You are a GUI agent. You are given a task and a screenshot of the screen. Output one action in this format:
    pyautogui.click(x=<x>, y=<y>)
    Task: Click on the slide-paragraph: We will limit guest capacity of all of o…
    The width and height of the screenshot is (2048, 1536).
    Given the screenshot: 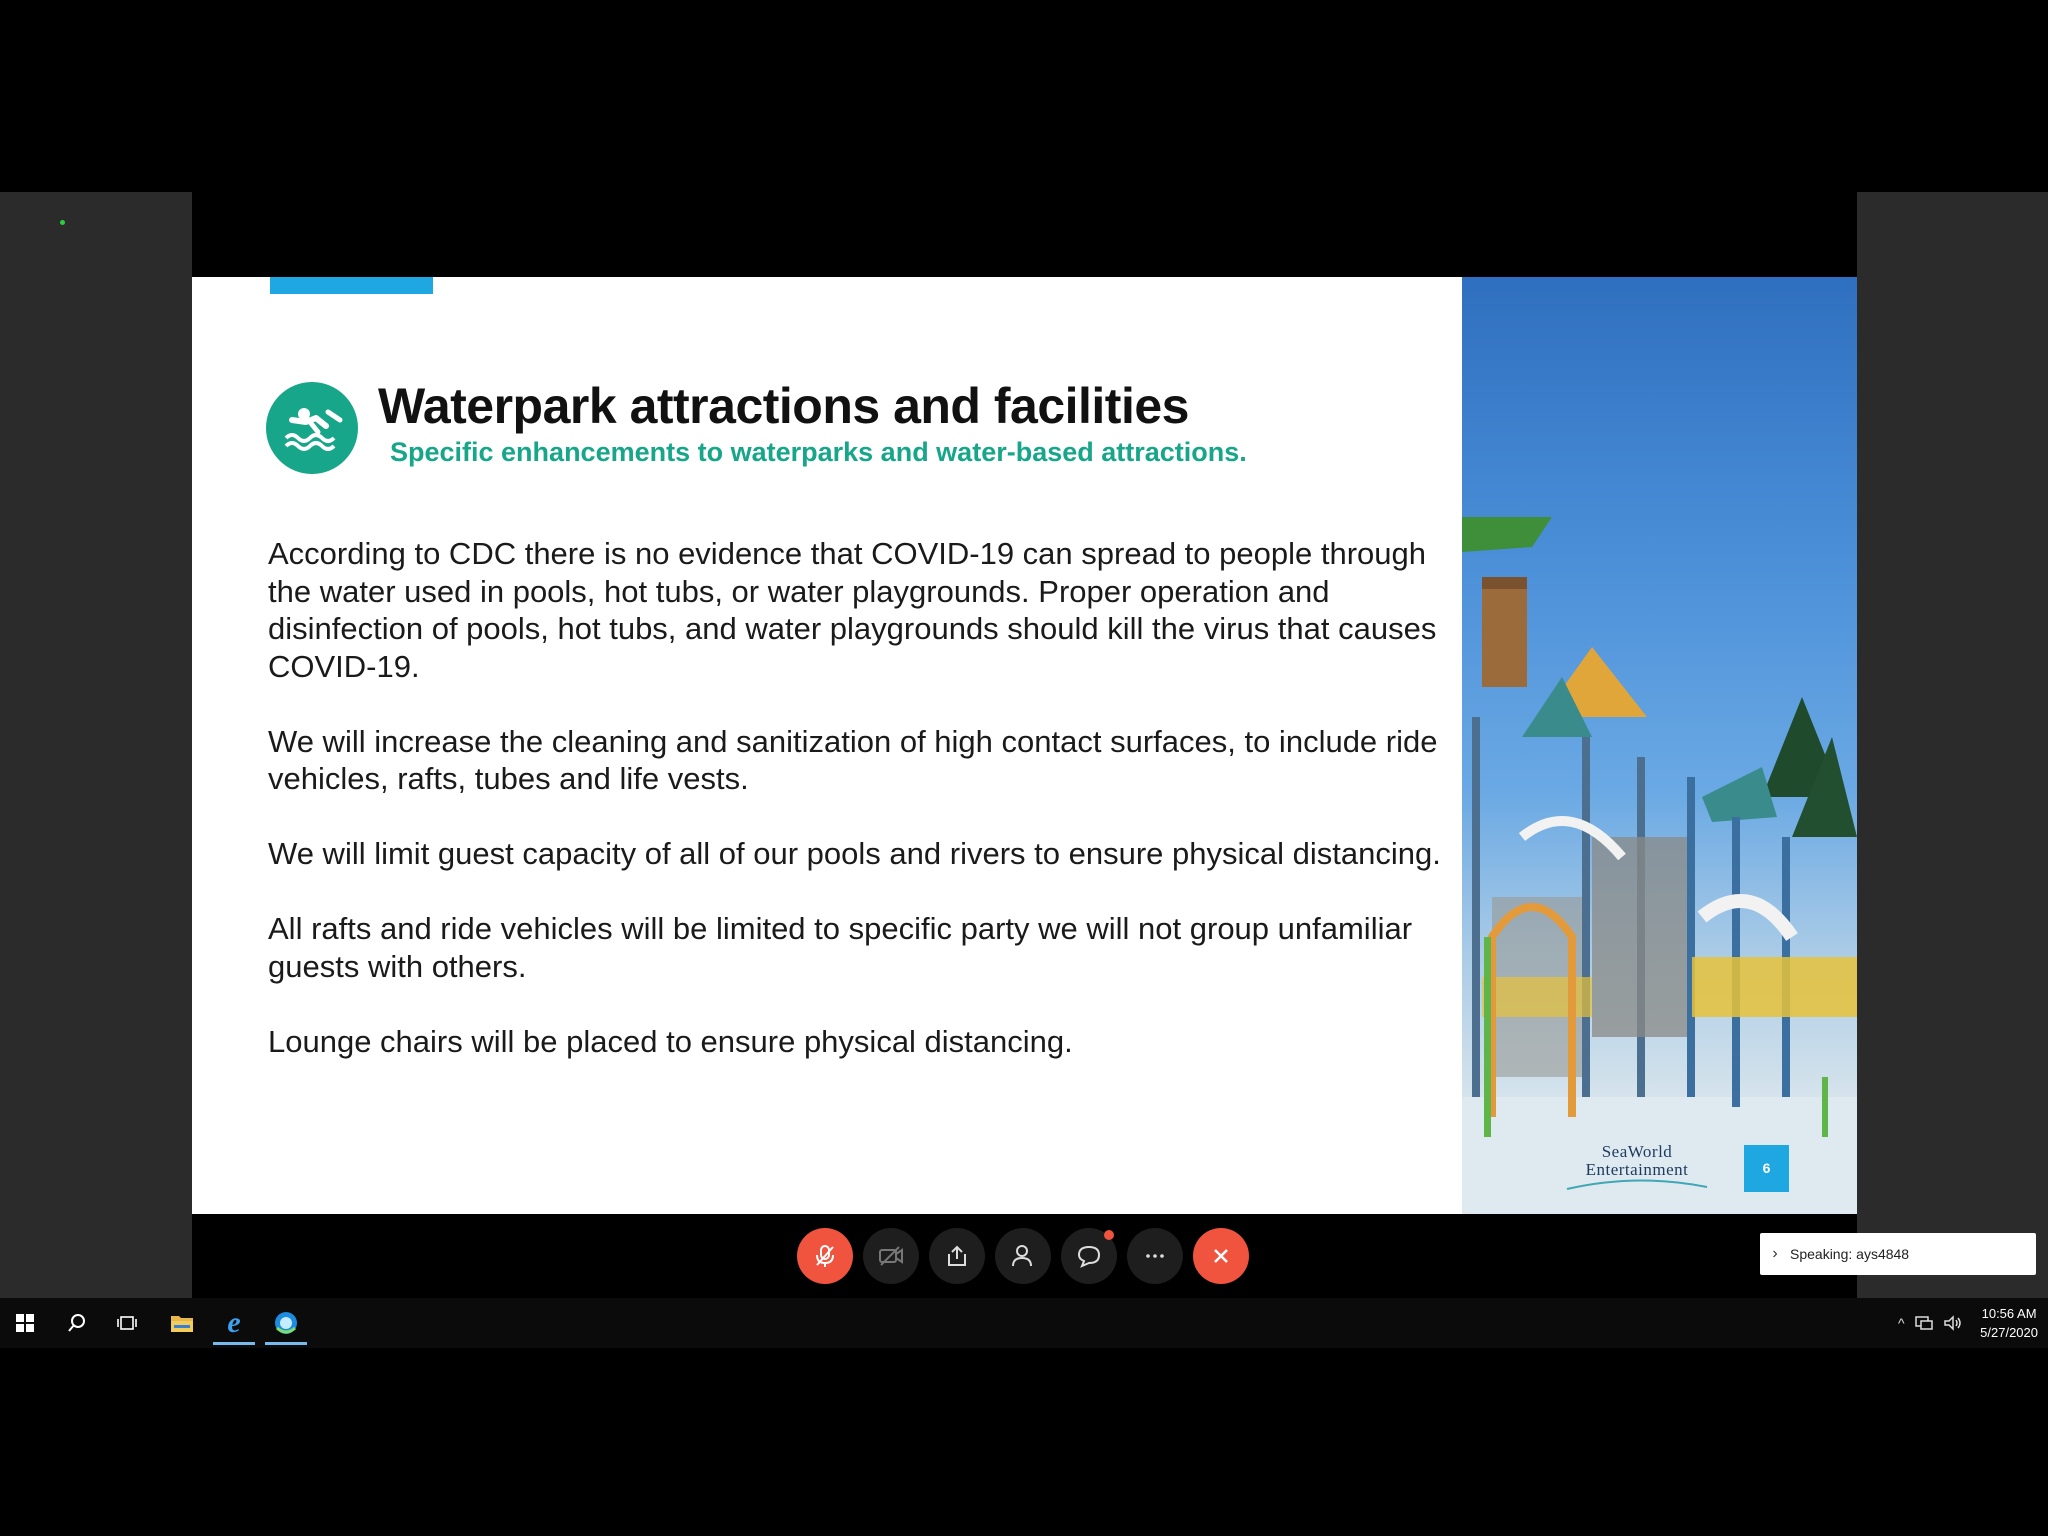 What is the action you would take?
    pyautogui.click(x=854, y=853)
    